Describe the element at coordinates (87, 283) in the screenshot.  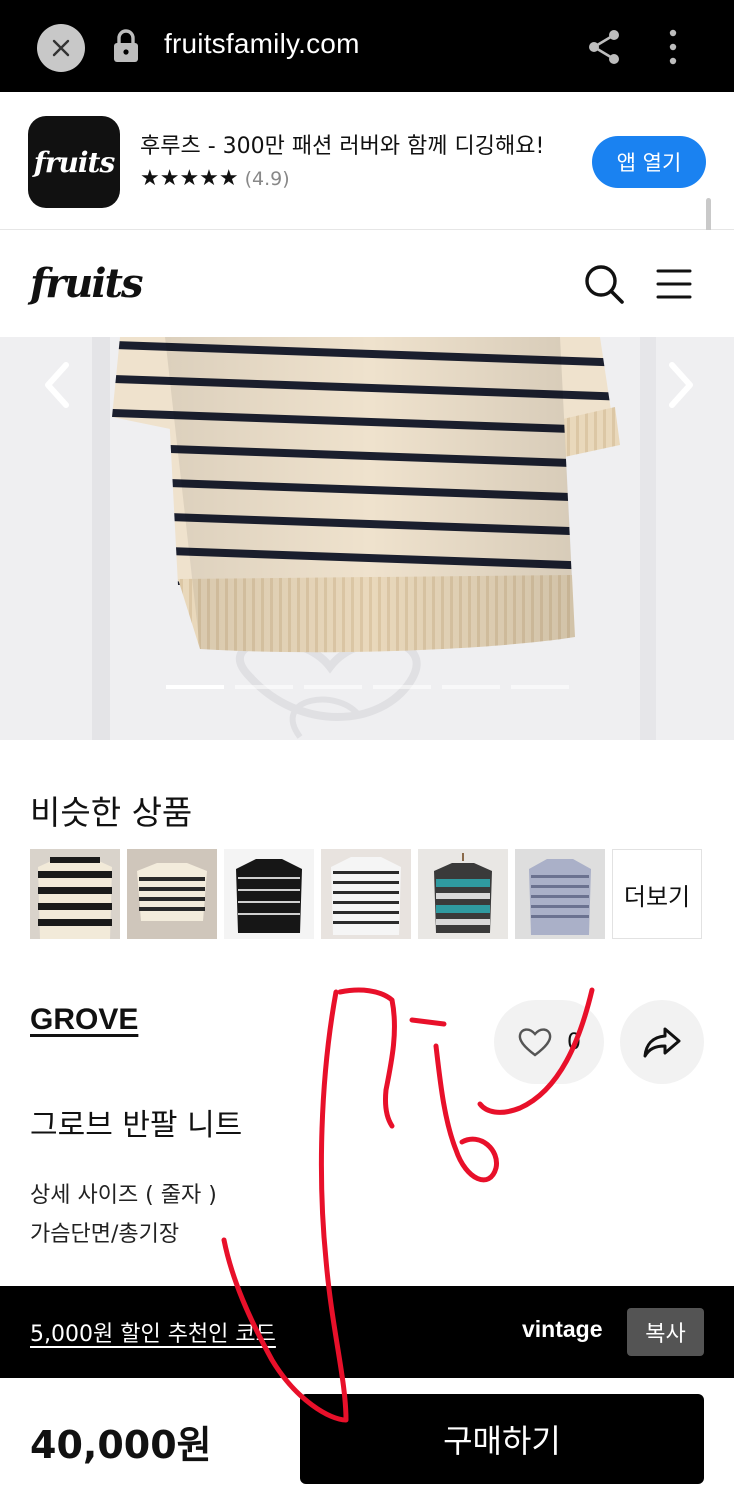
I see `site-logo: fruits` at that location.